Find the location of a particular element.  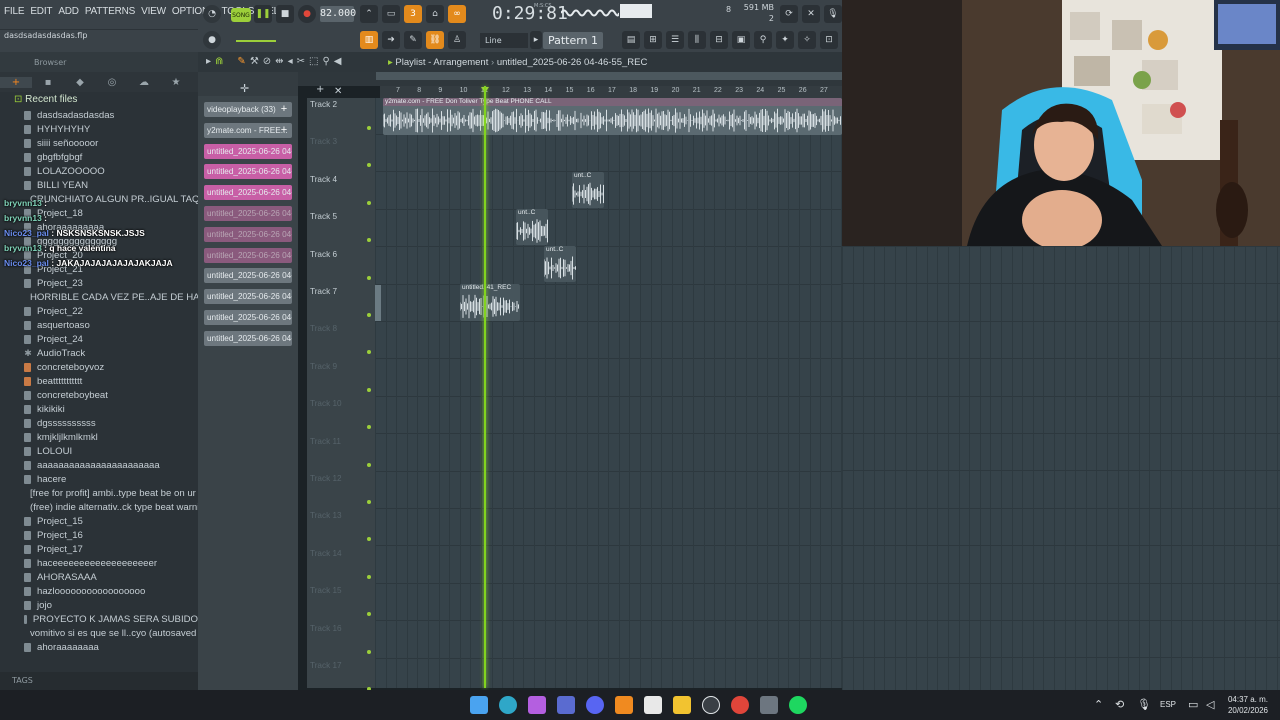

playhead-line is located at coordinates (485, 387).